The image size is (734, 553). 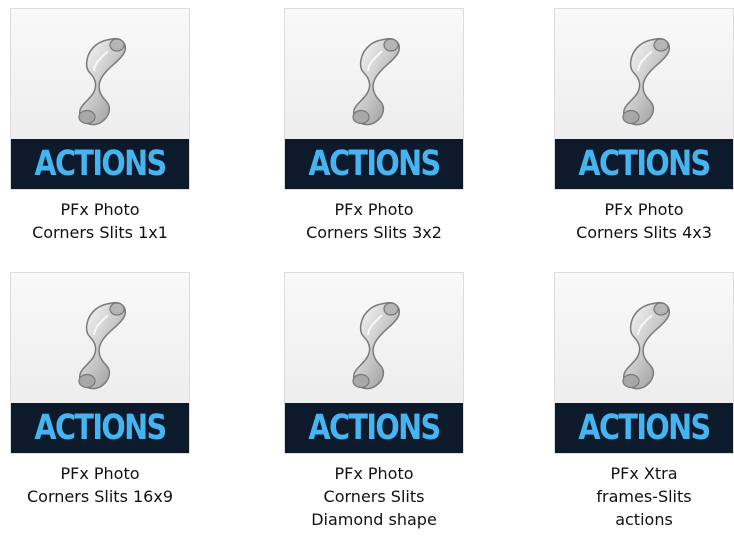 I want to click on file-item-photo-corners-slits-1x1: ACTIONS PFx Photo Corners Slits 1x1, so click(x=100, y=135).